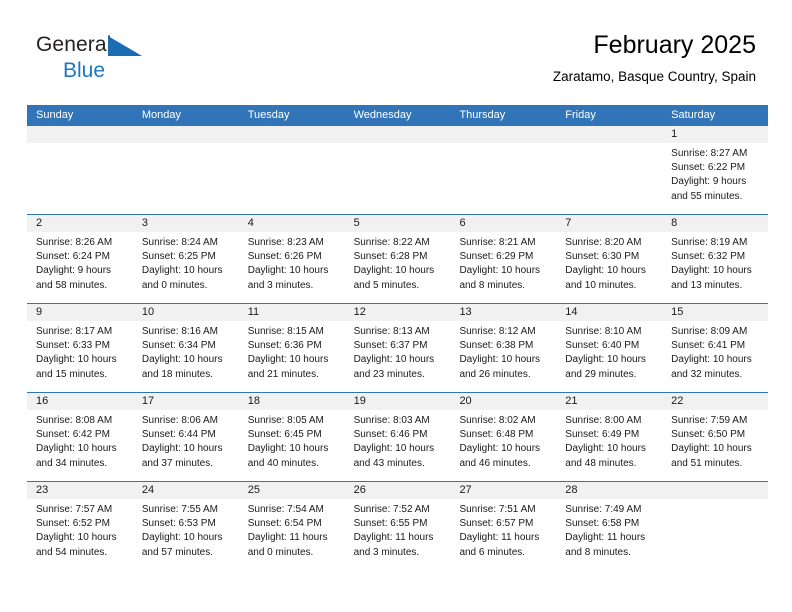 The width and height of the screenshot is (792, 612). Describe the element at coordinates (284, 524) in the screenshot. I see `day-sunset-text: Sunset: 6:54 PM` at that location.